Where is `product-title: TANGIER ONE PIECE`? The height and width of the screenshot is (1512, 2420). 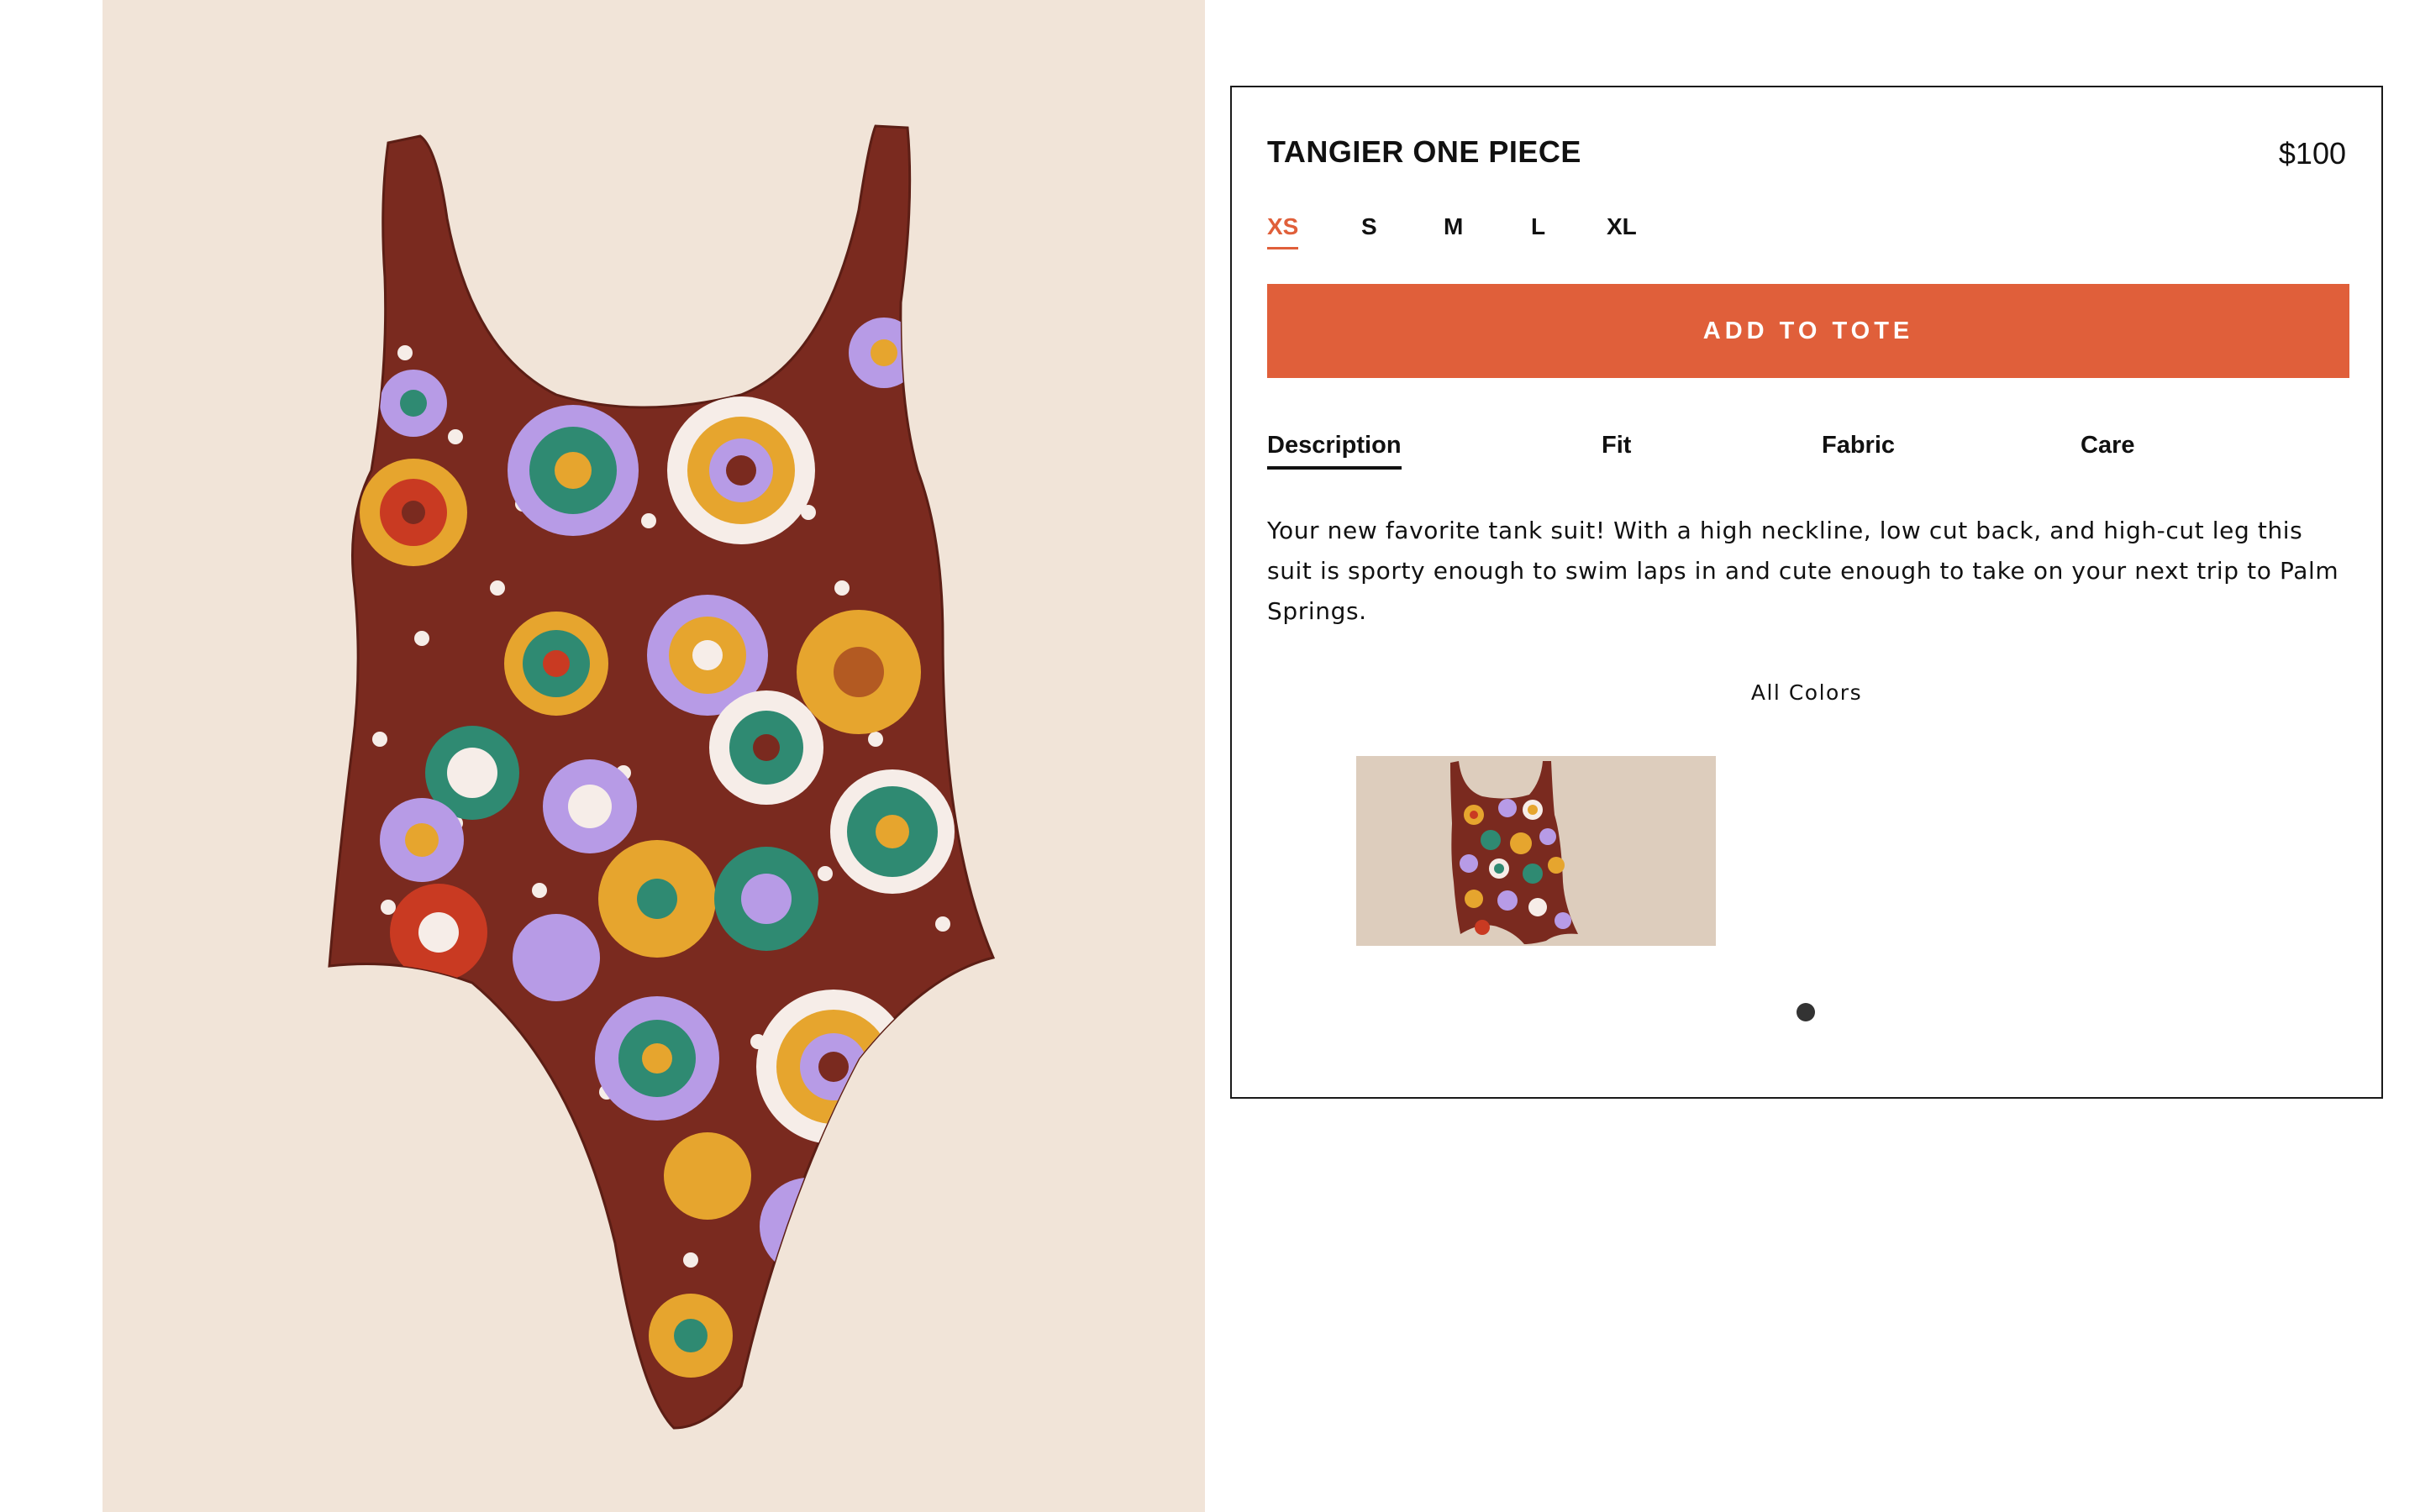 product-title: TANGIER ONE PIECE is located at coordinates (1424, 151).